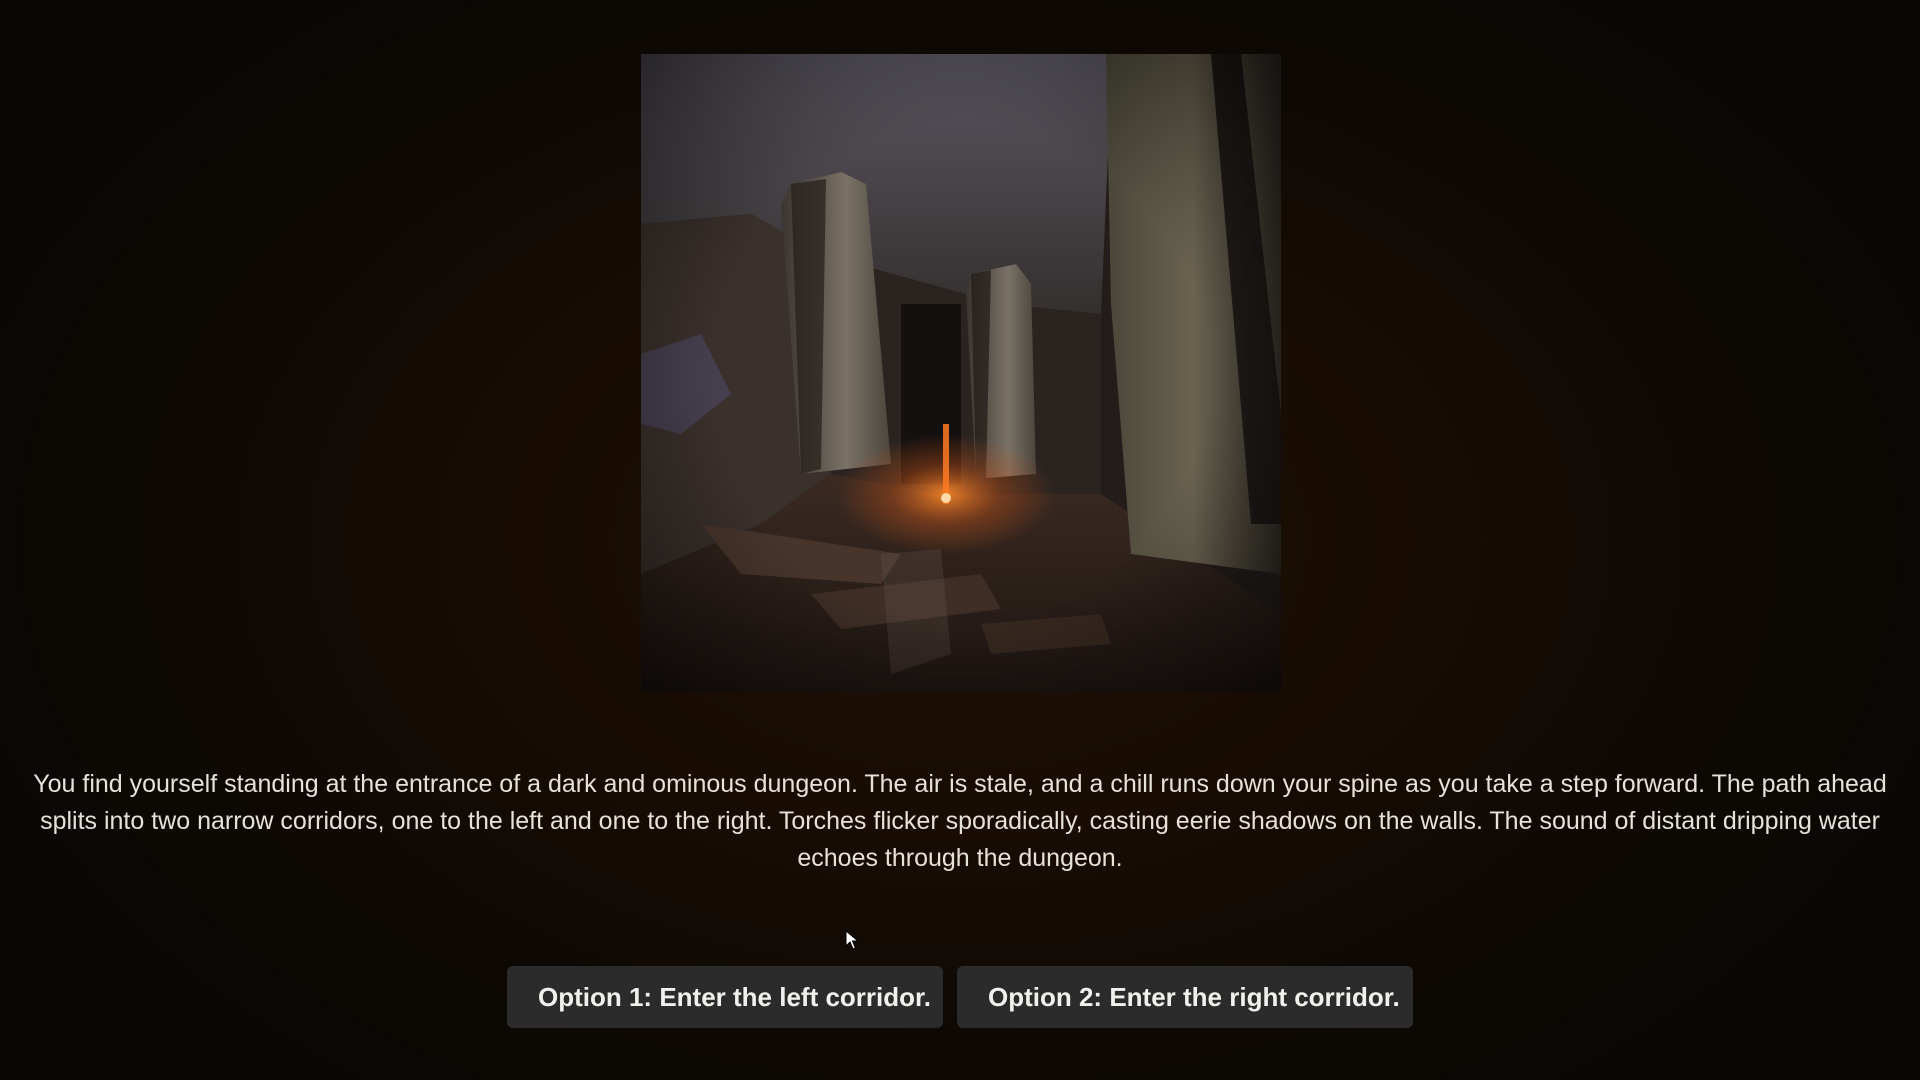 The height and width of the screenshot is (1080, 1920). Describe the element at coordinates (852, 940) in the screenshot. I see `arrow-cursor-icon` at that location.